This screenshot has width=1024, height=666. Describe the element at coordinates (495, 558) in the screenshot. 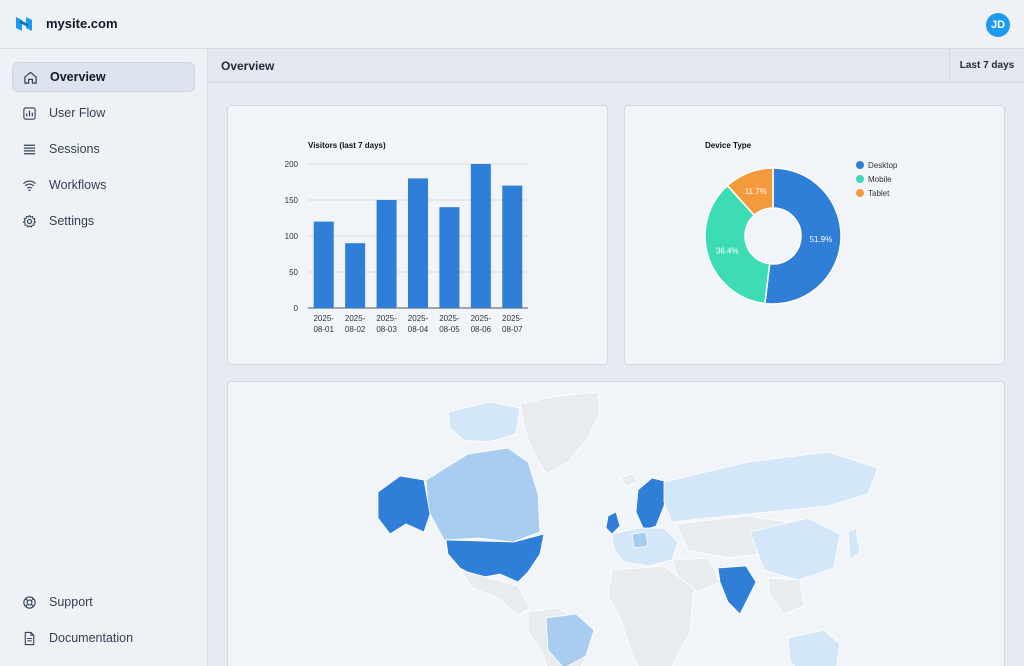

I see `map-region-usa` at that location.